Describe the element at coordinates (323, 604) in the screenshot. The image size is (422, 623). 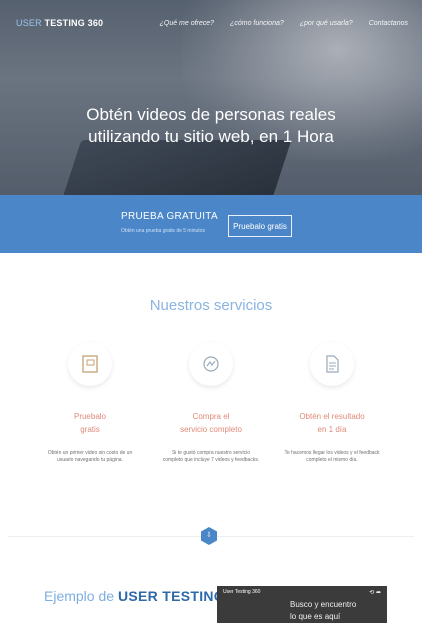
I see `video-overlay-line1: Busco y encuentro` at that location.